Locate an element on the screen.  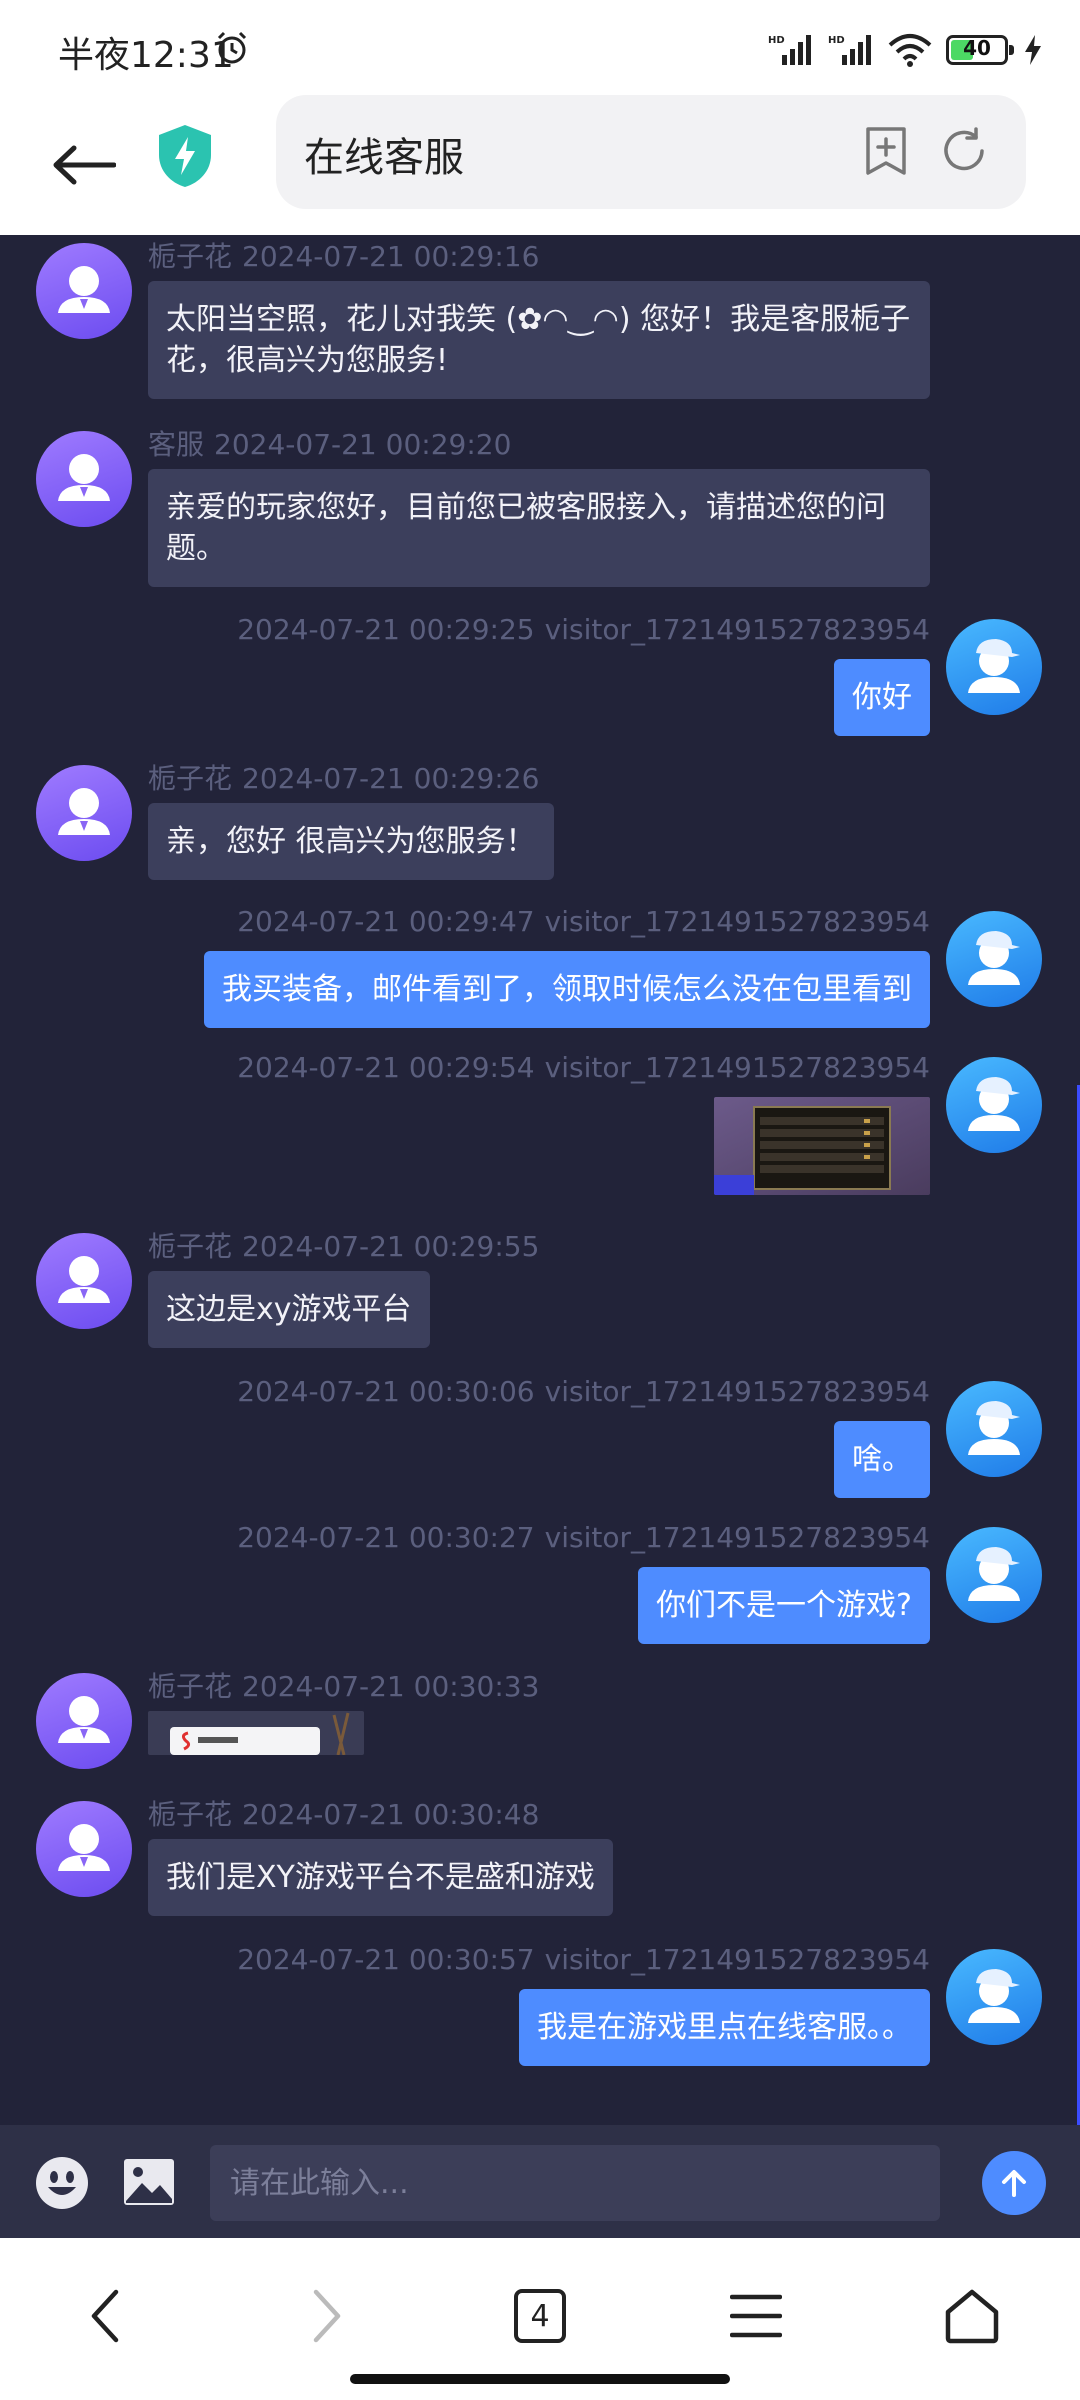
message-bubble: 这边是xy游戏平台 is located at coordinates (289, 1309).